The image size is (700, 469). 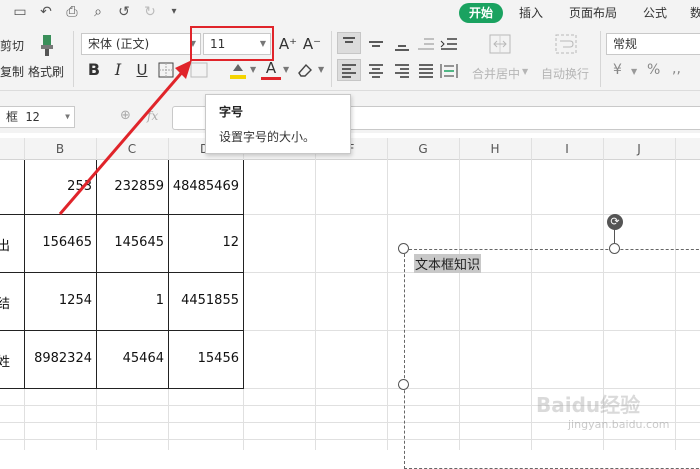 I want to click on annotation-arrow, so click(x=125, y=137).